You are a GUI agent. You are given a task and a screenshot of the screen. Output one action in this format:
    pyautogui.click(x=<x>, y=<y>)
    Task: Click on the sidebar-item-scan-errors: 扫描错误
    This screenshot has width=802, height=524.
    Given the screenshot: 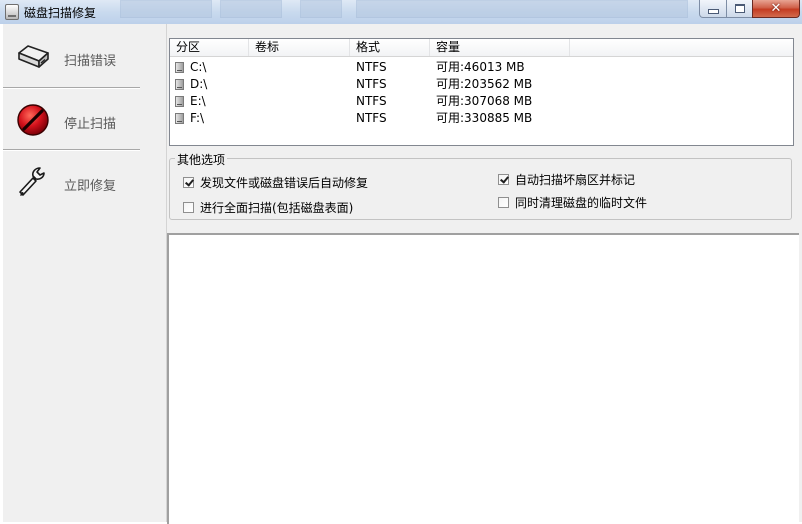 What is the action you would take?
    pyautogui.click(x=71, y=56)
    